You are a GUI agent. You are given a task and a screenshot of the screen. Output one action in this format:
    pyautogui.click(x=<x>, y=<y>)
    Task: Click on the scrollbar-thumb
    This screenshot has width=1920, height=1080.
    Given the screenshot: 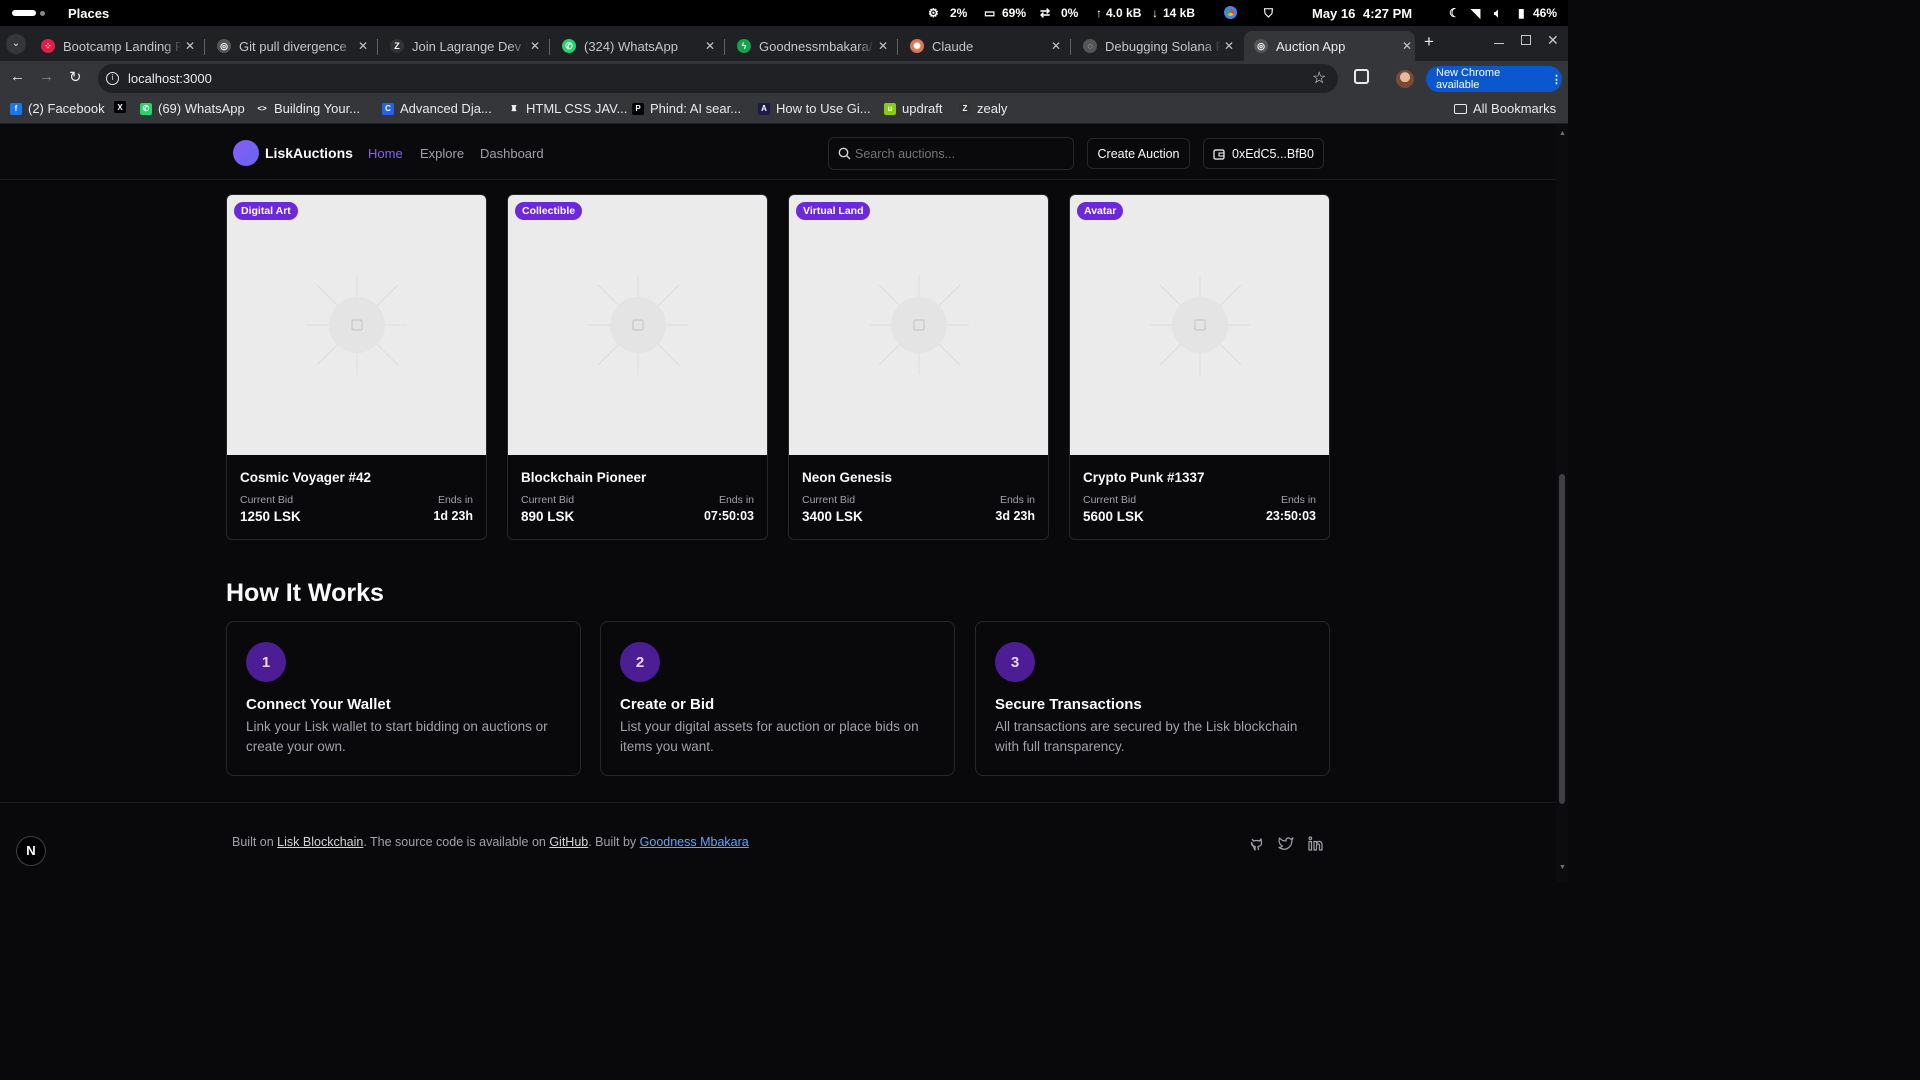 What is the action you would take?
    pyautogui.click(x=1562, y=639)
    